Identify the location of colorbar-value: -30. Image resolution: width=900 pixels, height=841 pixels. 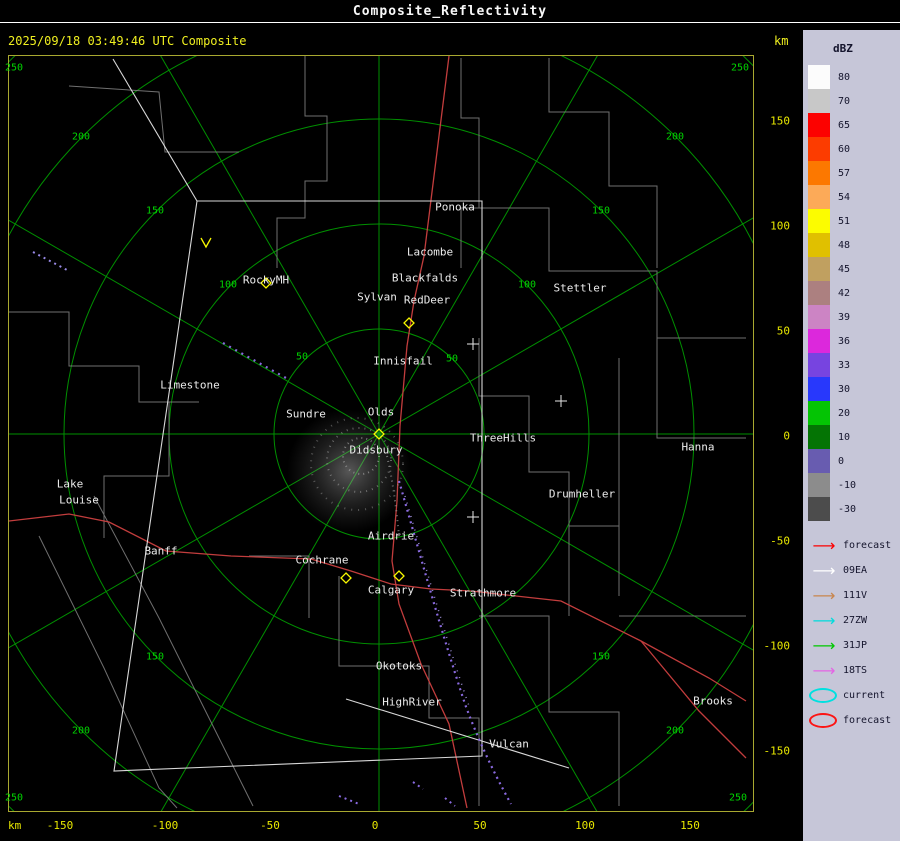
(847, 509).